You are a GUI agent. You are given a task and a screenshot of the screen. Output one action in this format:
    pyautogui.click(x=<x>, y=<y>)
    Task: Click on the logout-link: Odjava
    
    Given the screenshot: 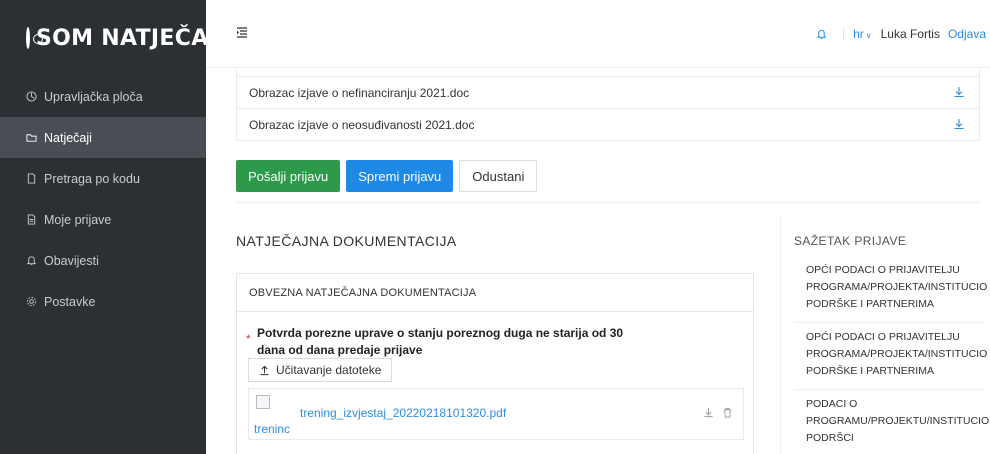 What is the action you would take?
    pyautogui.click(x=967, y=34)
    